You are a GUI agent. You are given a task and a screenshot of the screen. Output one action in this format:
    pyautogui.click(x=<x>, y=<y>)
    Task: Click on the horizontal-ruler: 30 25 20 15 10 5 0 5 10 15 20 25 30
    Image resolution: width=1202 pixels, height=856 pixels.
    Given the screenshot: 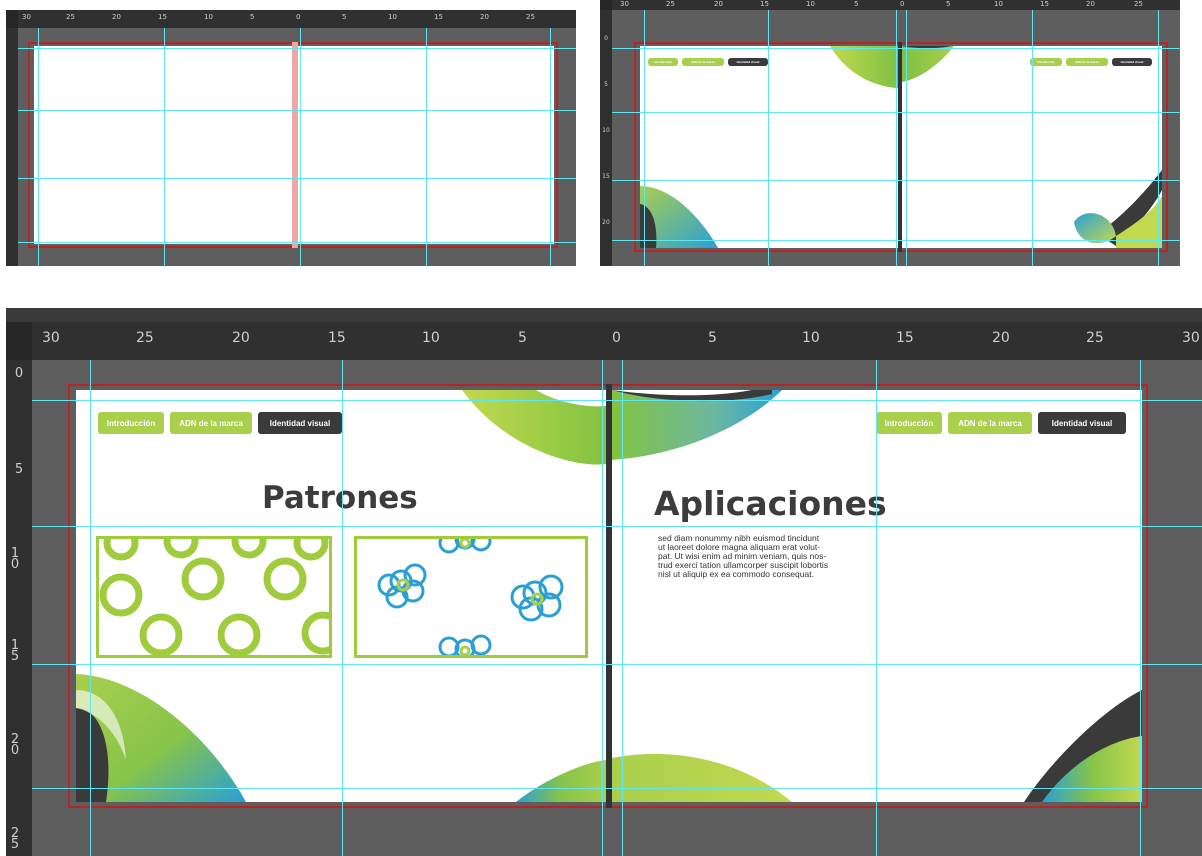 What is the action you would take?
    pyautogui.click(x=604, y=341)
    